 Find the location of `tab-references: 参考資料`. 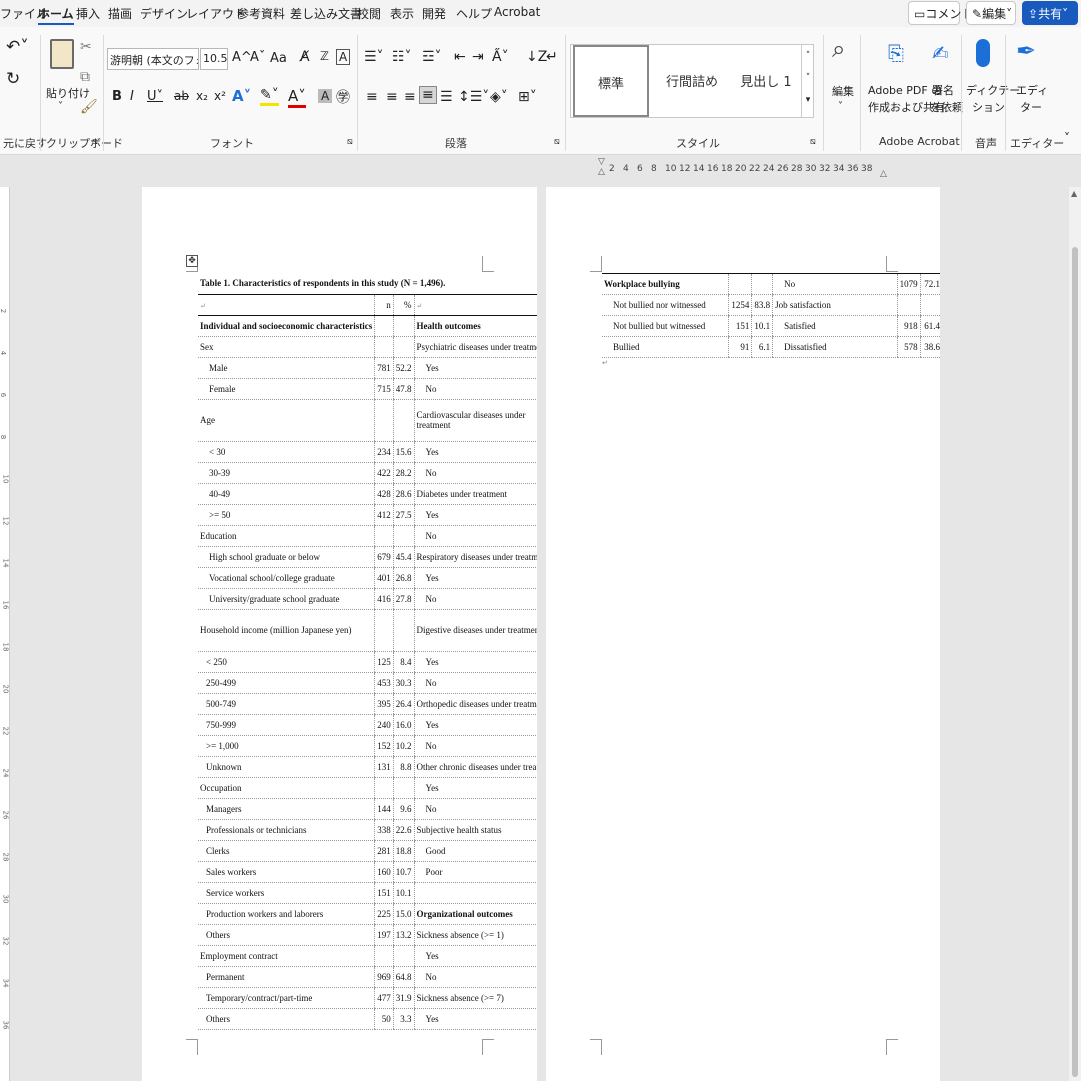

tab-references: 参考資料 is located at coordinates (261, 13).